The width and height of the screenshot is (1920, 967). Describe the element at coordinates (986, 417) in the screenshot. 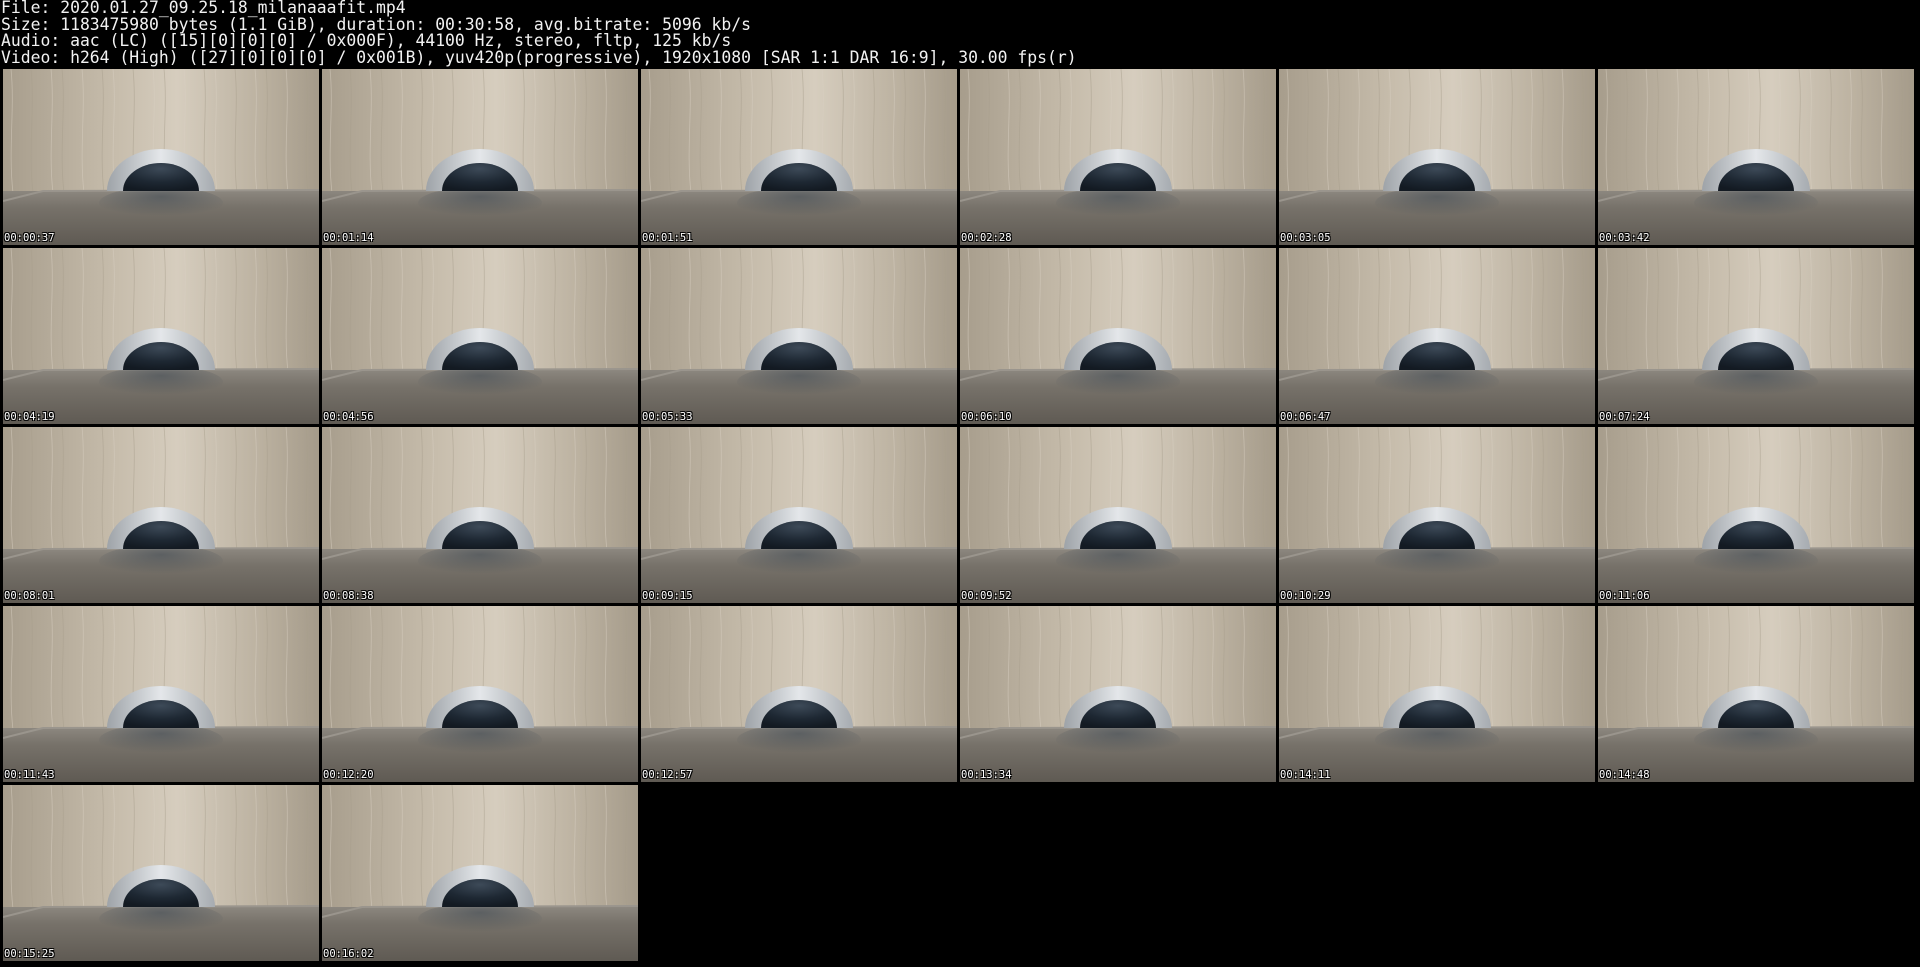

I see `thumbnail-timestamp: 00:06:10` at that location.